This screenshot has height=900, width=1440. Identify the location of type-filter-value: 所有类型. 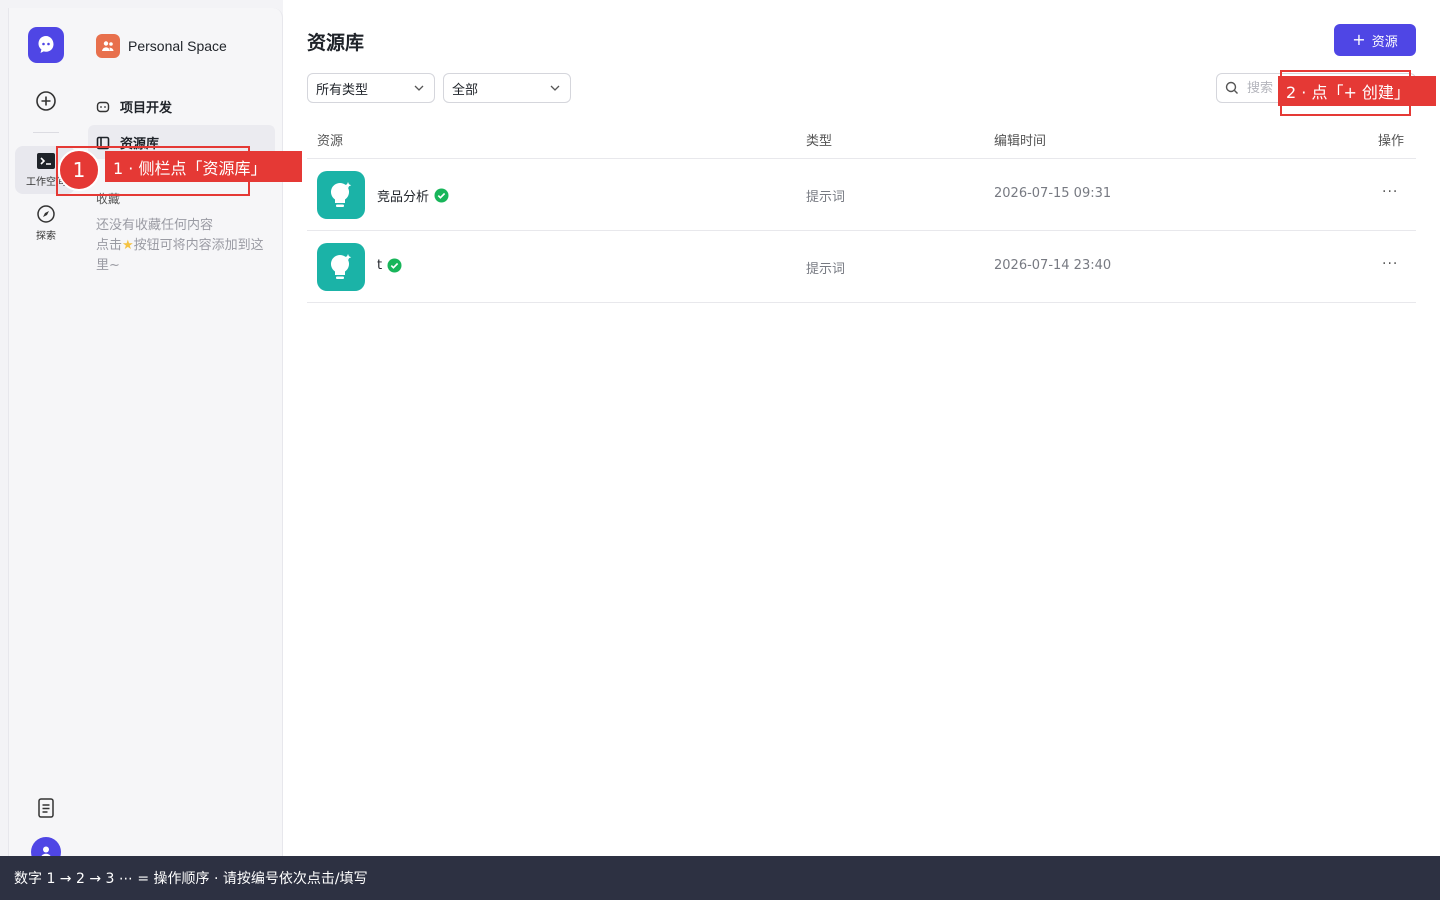
(342, 90).